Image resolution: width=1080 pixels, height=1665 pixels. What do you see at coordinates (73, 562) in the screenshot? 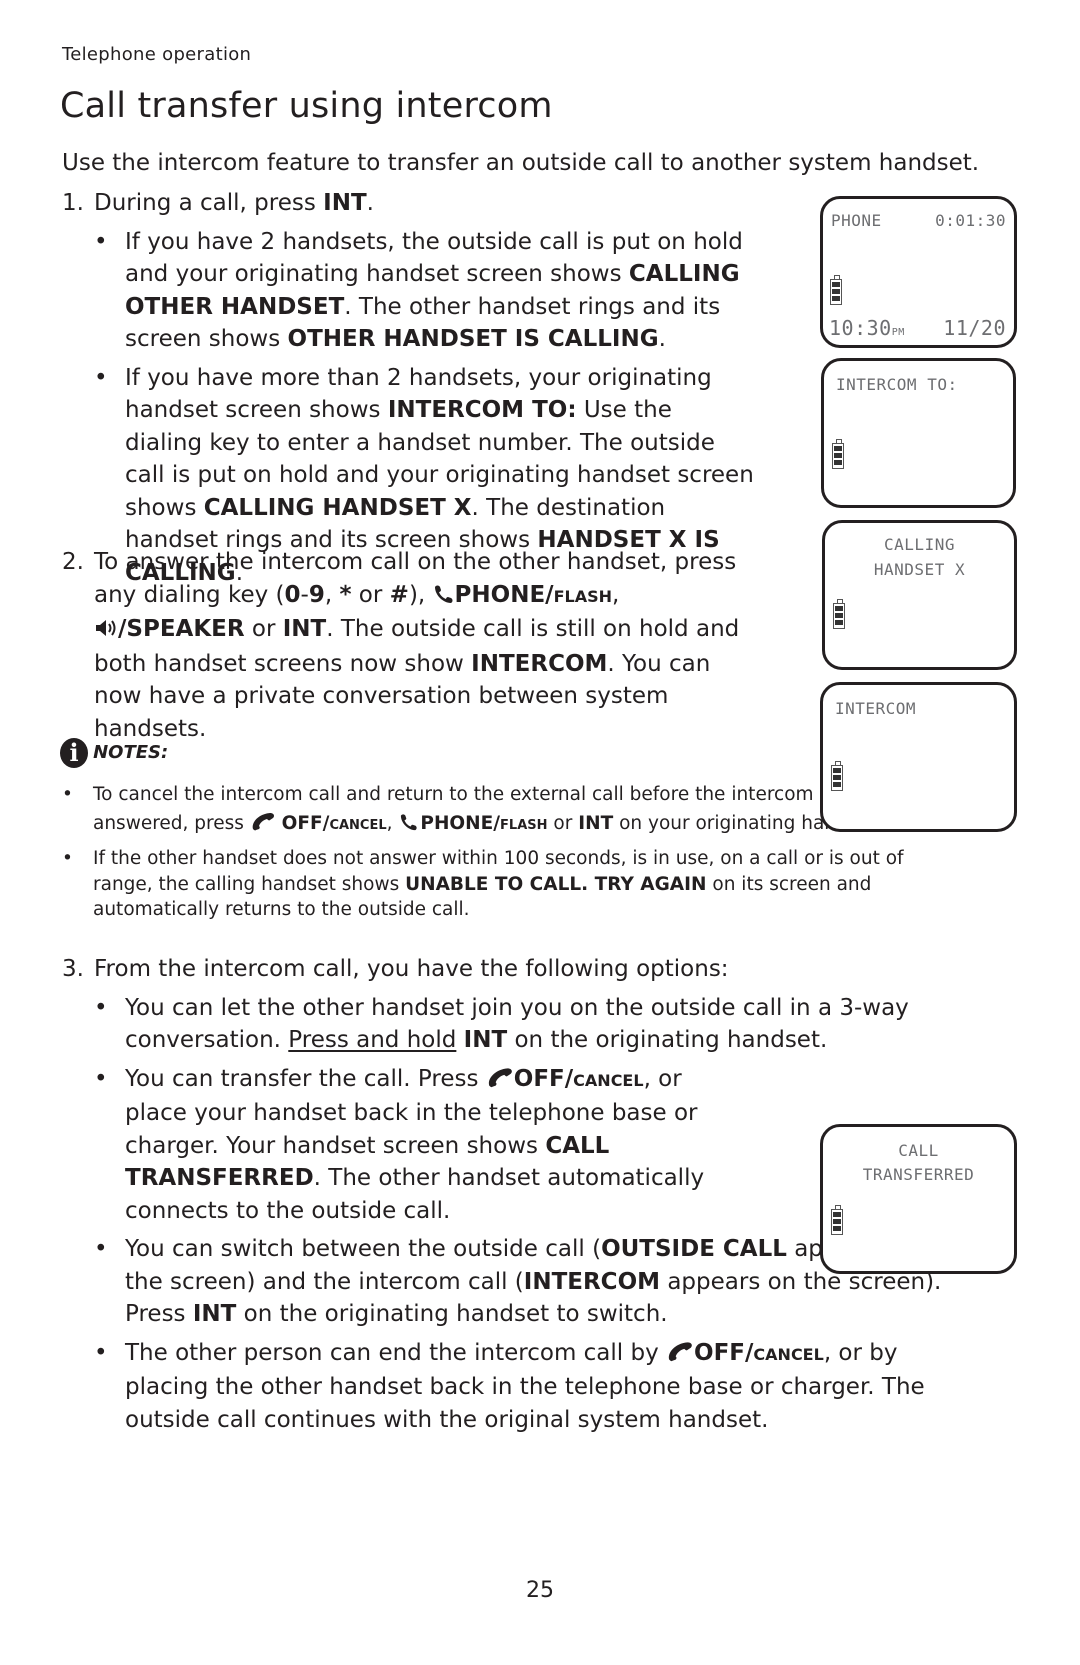
I see `step-number: 2.` at bounding box center [73, 562].